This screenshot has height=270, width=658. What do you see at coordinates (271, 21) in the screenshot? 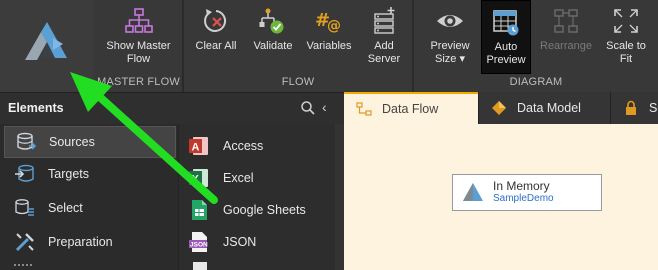
I see `validate-icon` at bounding box center [271, 21].